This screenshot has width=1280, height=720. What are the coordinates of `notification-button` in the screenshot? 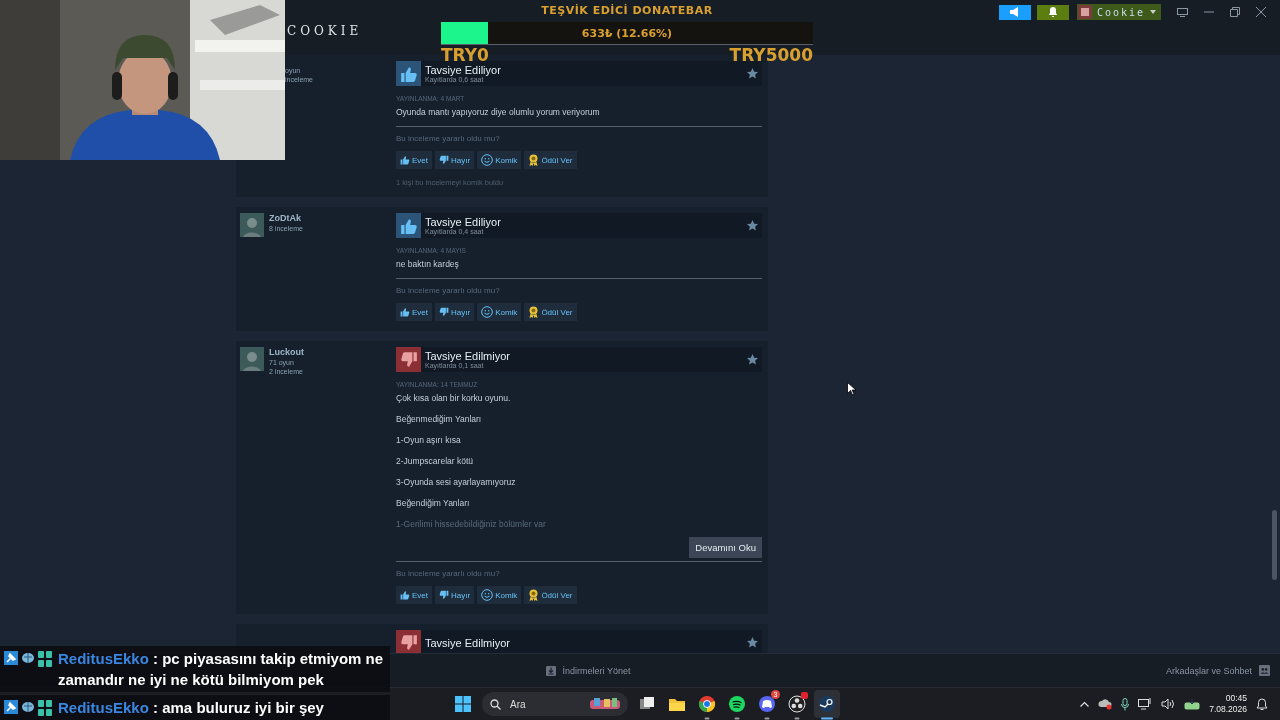 It's located at (1052, 12).